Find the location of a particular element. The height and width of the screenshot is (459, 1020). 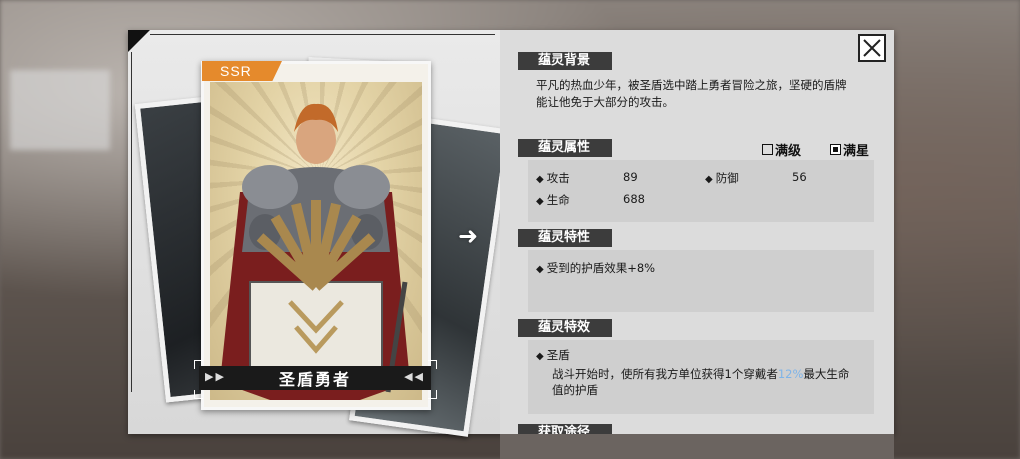

hero-illustration is located at coordinates (315, 251).